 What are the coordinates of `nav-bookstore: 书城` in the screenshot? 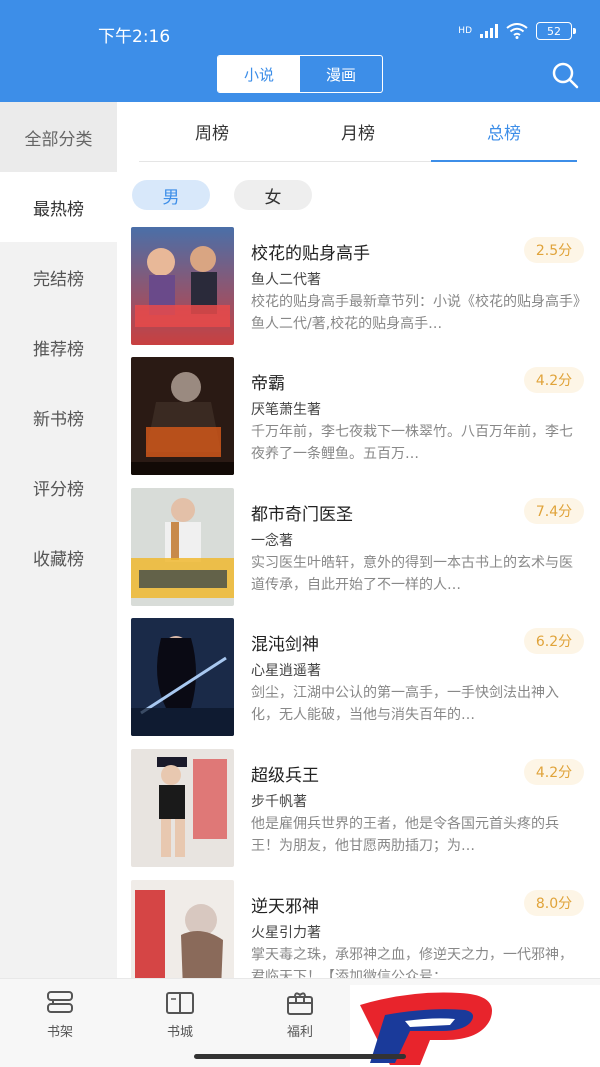 It's located at (180, 1014).